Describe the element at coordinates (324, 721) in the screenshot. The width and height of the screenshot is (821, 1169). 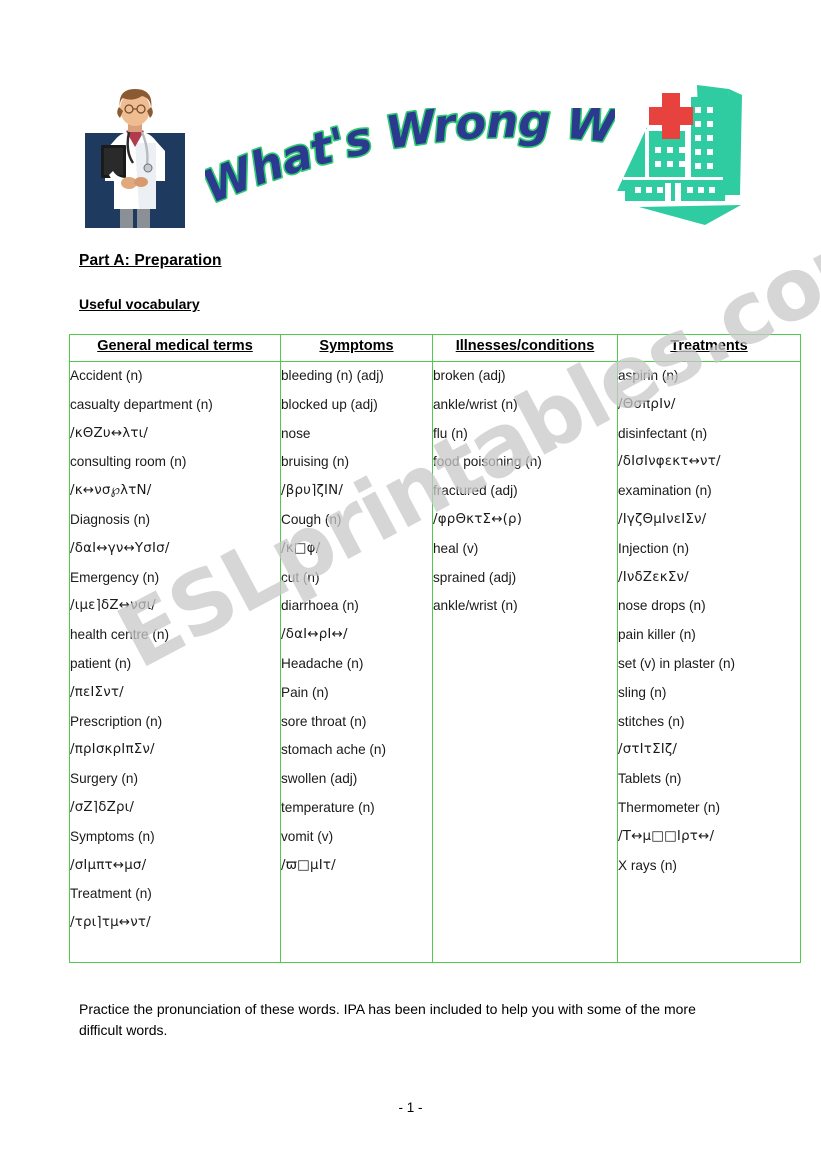
I see `vocabulary-word: sore throat (n)` at that location.